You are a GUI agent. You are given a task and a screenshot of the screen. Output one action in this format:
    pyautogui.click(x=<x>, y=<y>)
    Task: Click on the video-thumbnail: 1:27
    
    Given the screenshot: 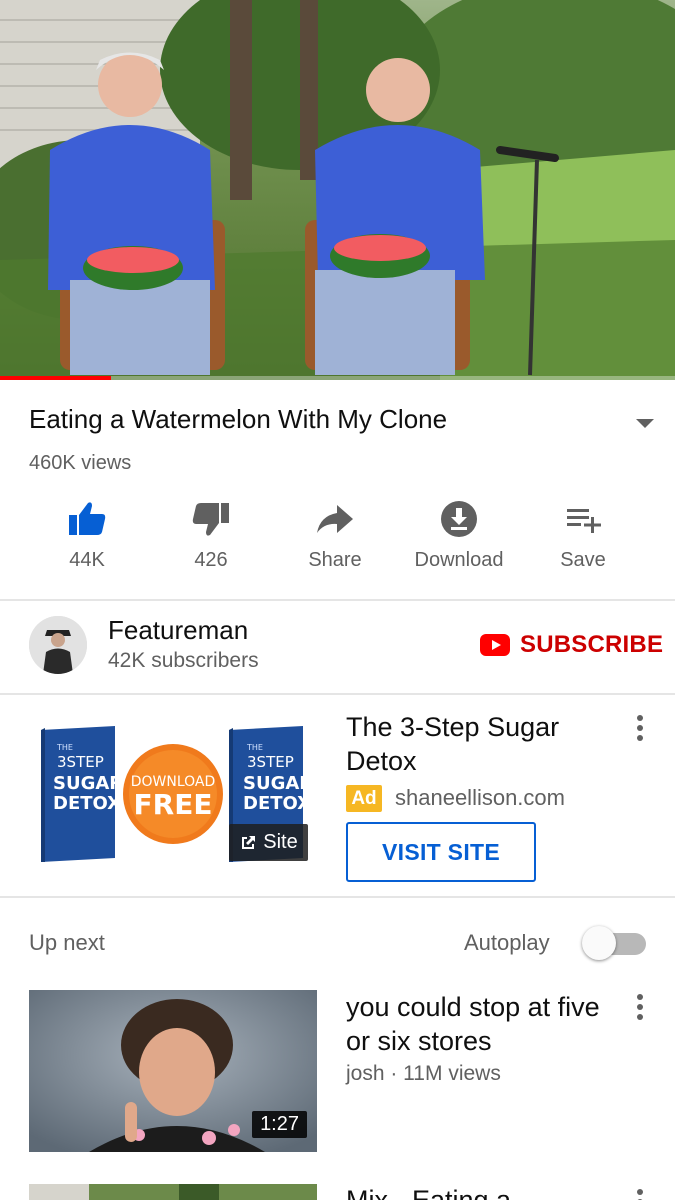 What is the action you would take?
    pyautogui.click(x=173, y=1071)
    